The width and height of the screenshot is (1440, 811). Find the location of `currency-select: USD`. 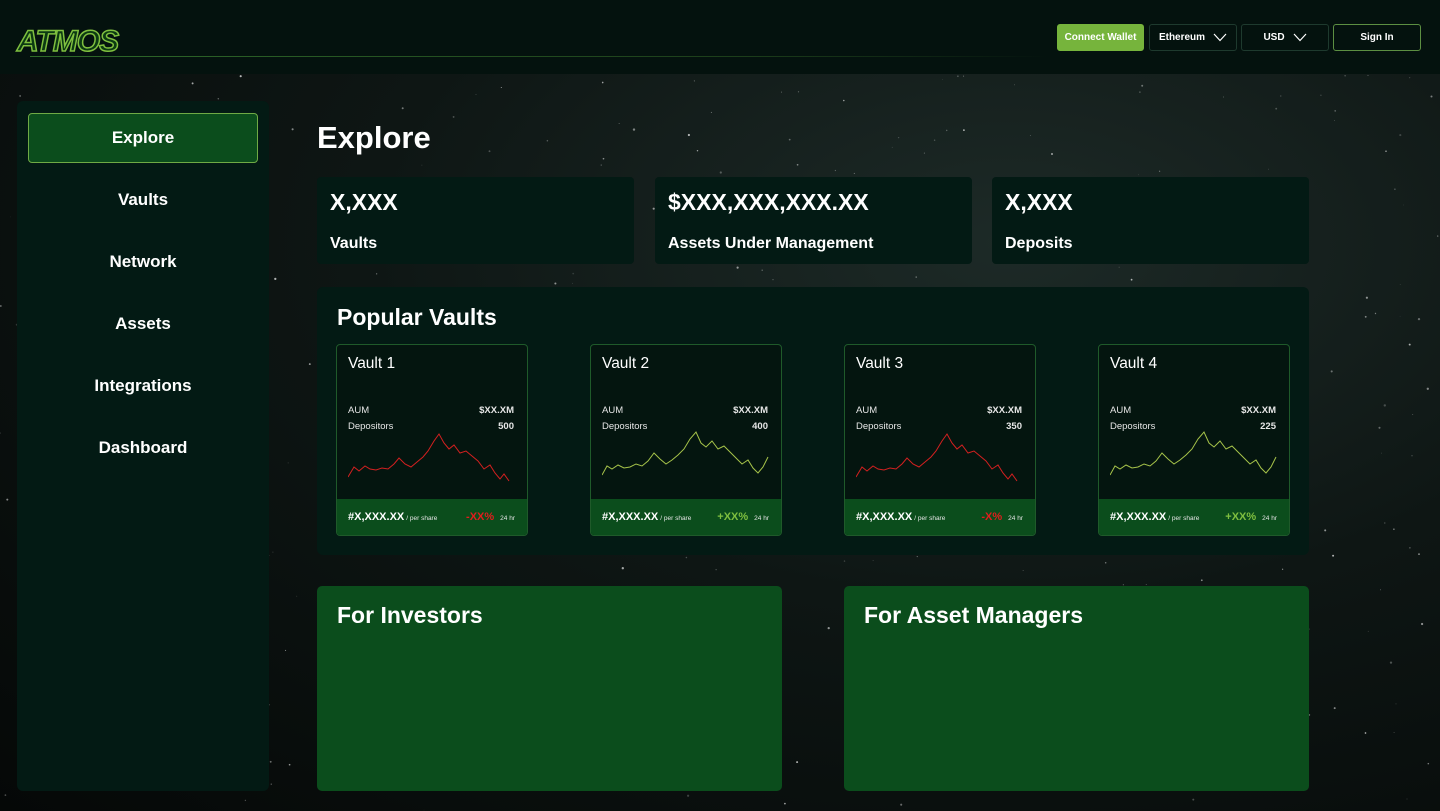

currency-select: USD is located at coordinates (1285, 37).